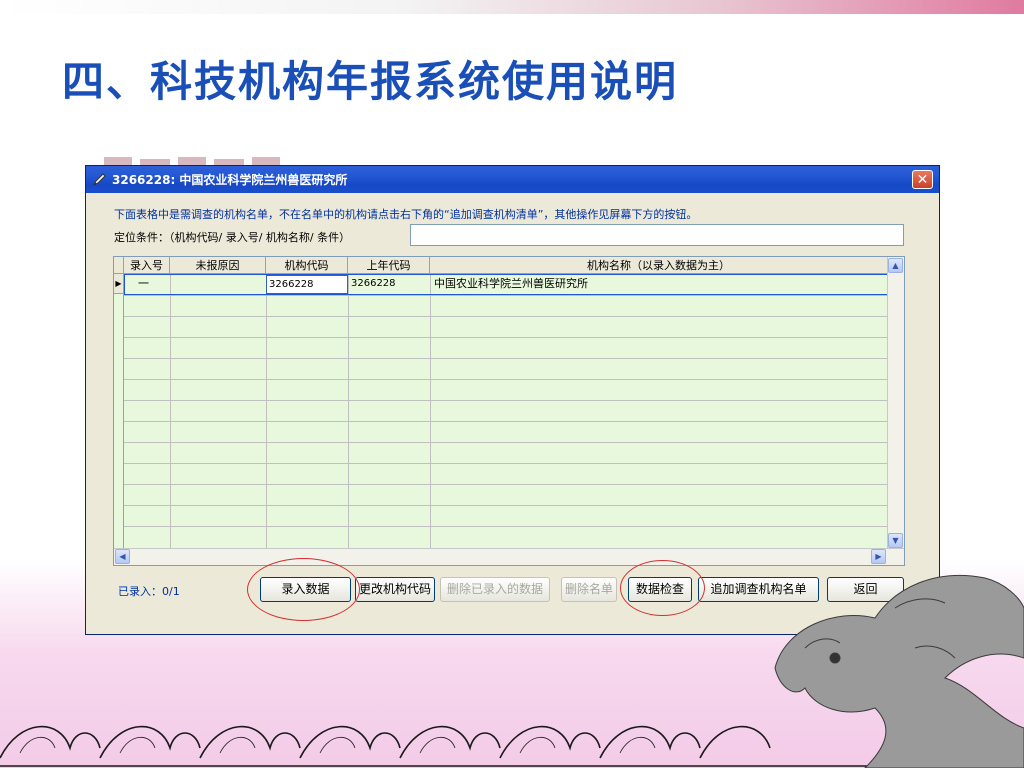 The image size is (1024, 768). Describe the element at coordinates (660, 589) in the screenshot. I see `data-check-button: 数据检查` at that location.